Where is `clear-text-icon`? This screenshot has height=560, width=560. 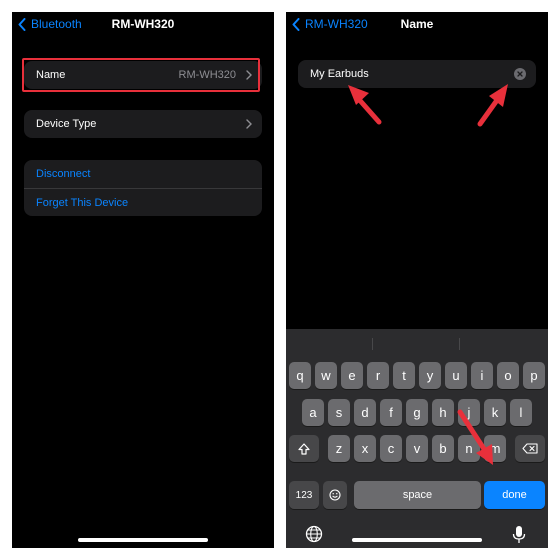 clear-text-icon is located at coordinates (520, 74).